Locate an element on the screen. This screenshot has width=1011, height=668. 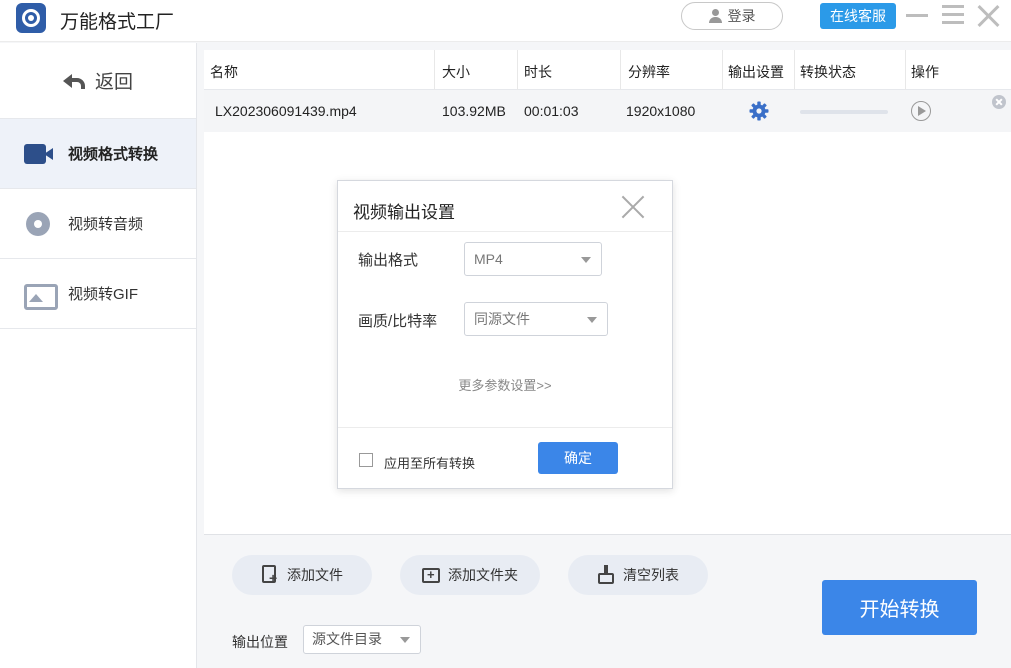
add-folder-button: 添加文件夹 is located at coordinates (470, 575).